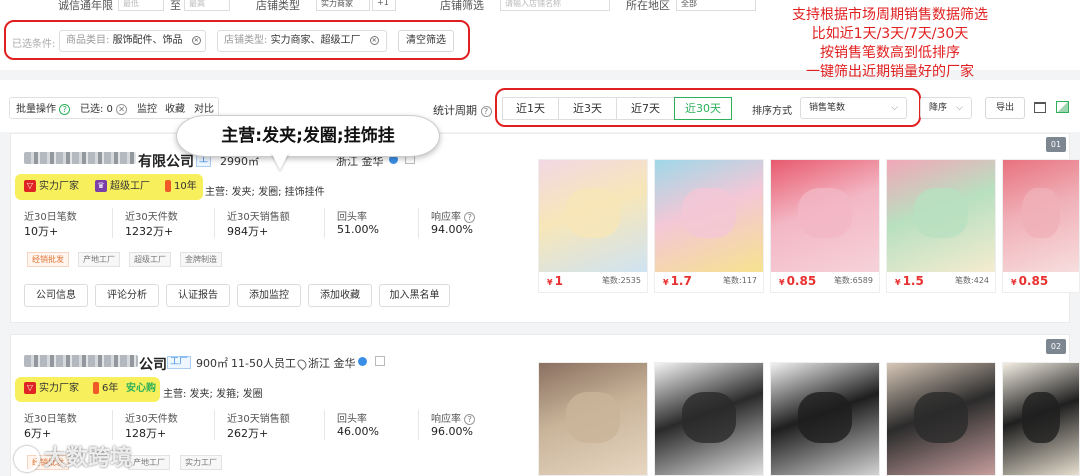  I want to click on shop-filter-label: 店铺筛选, so click(462, 6).